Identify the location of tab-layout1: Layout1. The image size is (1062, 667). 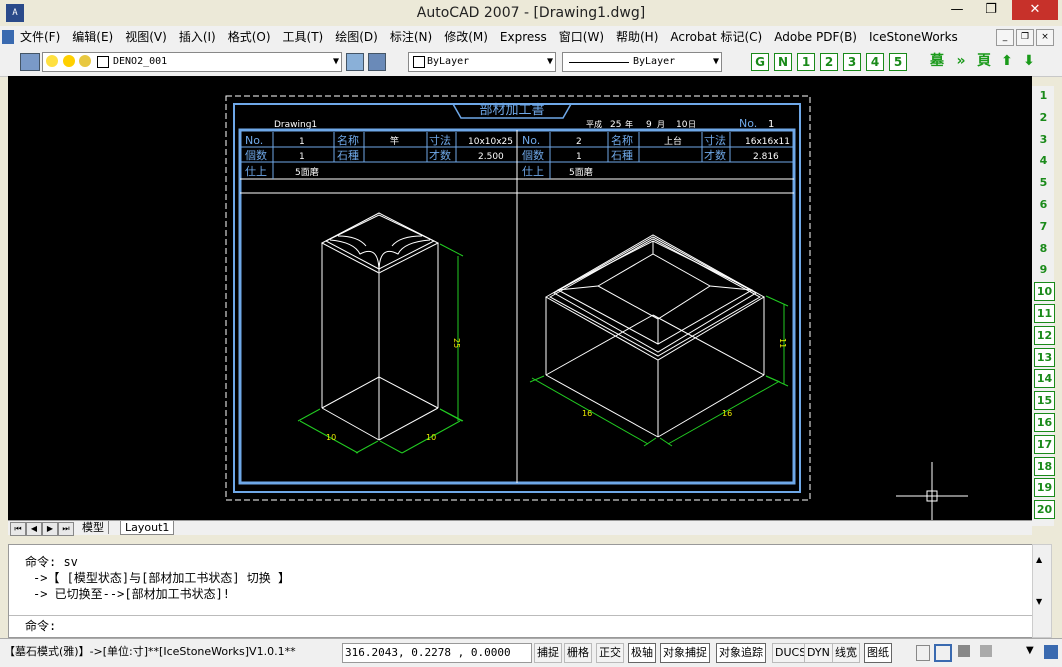
(147, 528).